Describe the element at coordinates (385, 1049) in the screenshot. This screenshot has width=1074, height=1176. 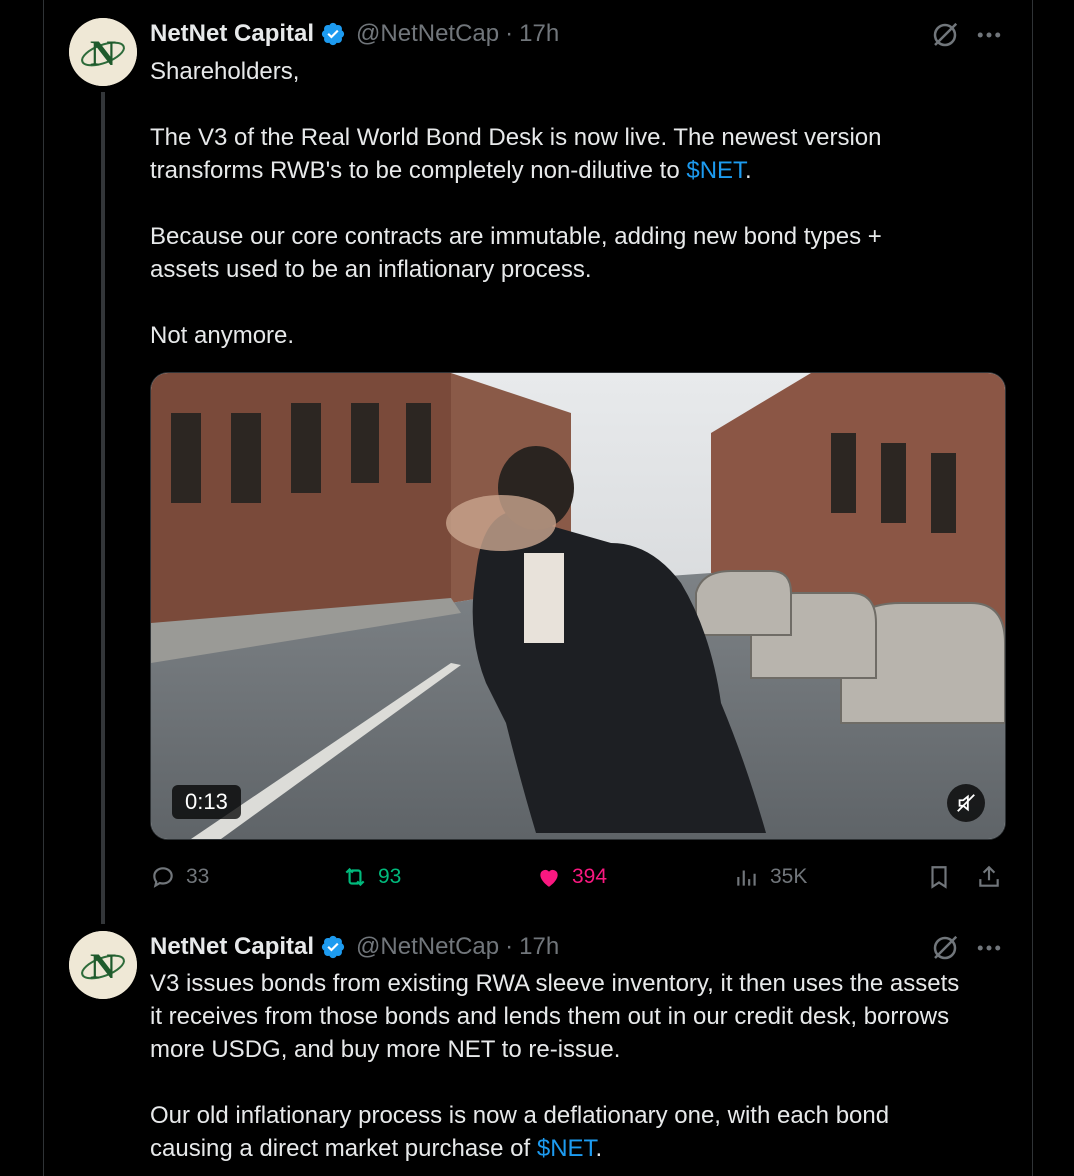
I see `text-line: more USDG, and buy more NET to re-issue.` at that location.